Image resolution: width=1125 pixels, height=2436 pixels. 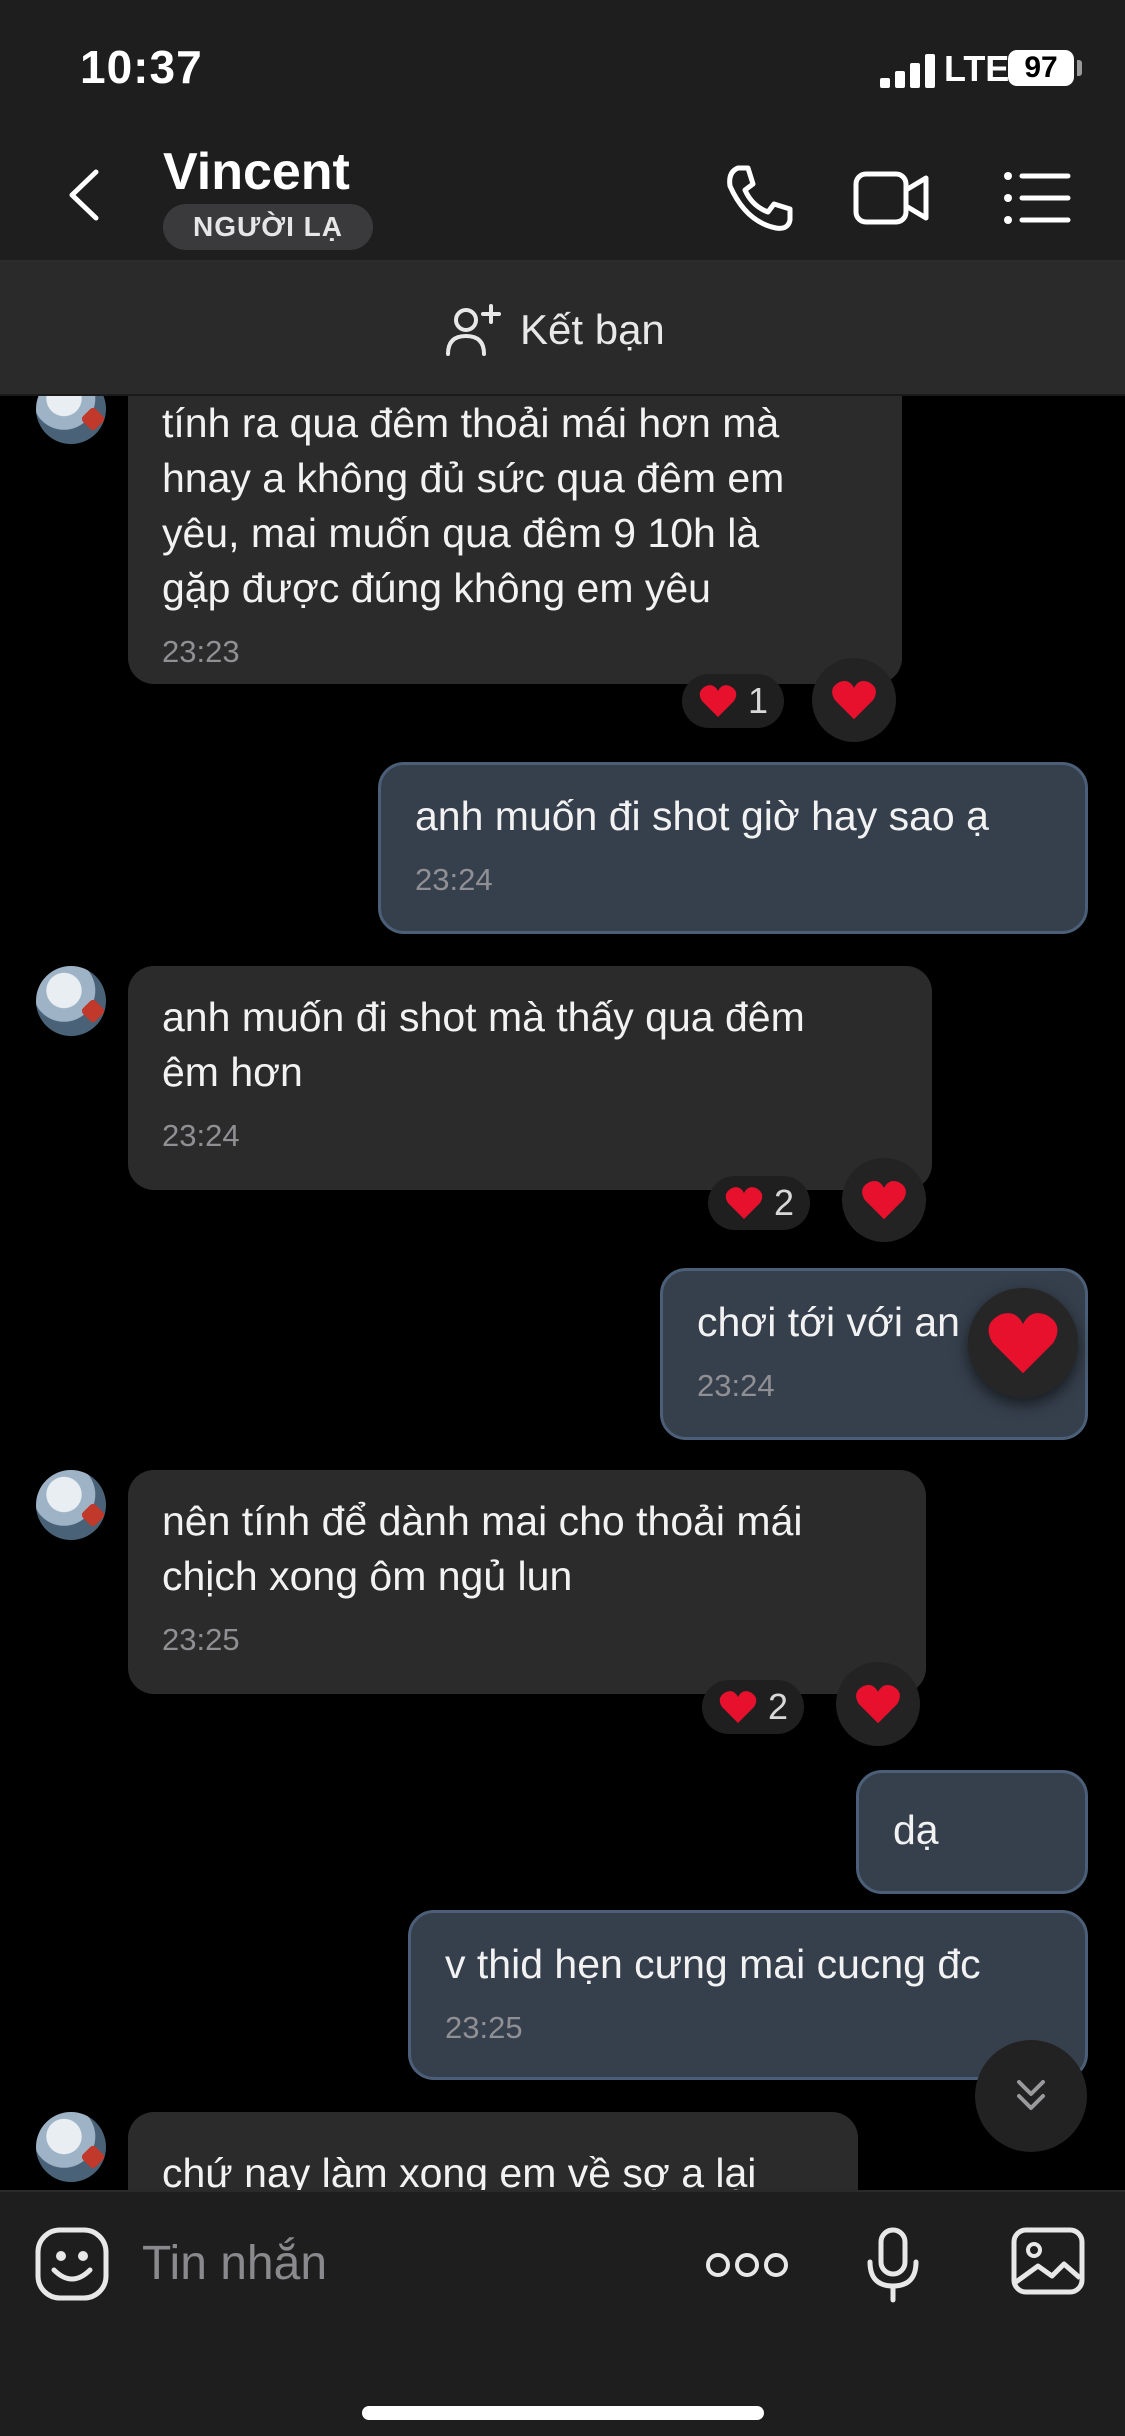 I want to click on message-bubble: chứ nay làm xong em về sợ a lại, so click(x=493, y=2151).